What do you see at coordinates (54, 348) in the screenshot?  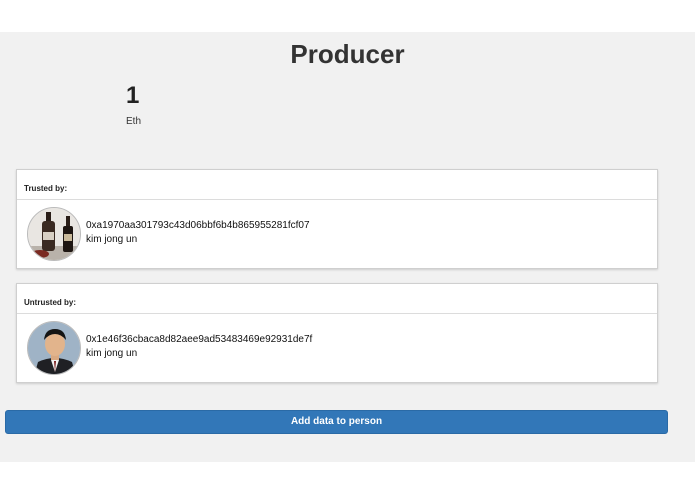 I see `portrait-avatar-icon` at bounding box center [54, 348].